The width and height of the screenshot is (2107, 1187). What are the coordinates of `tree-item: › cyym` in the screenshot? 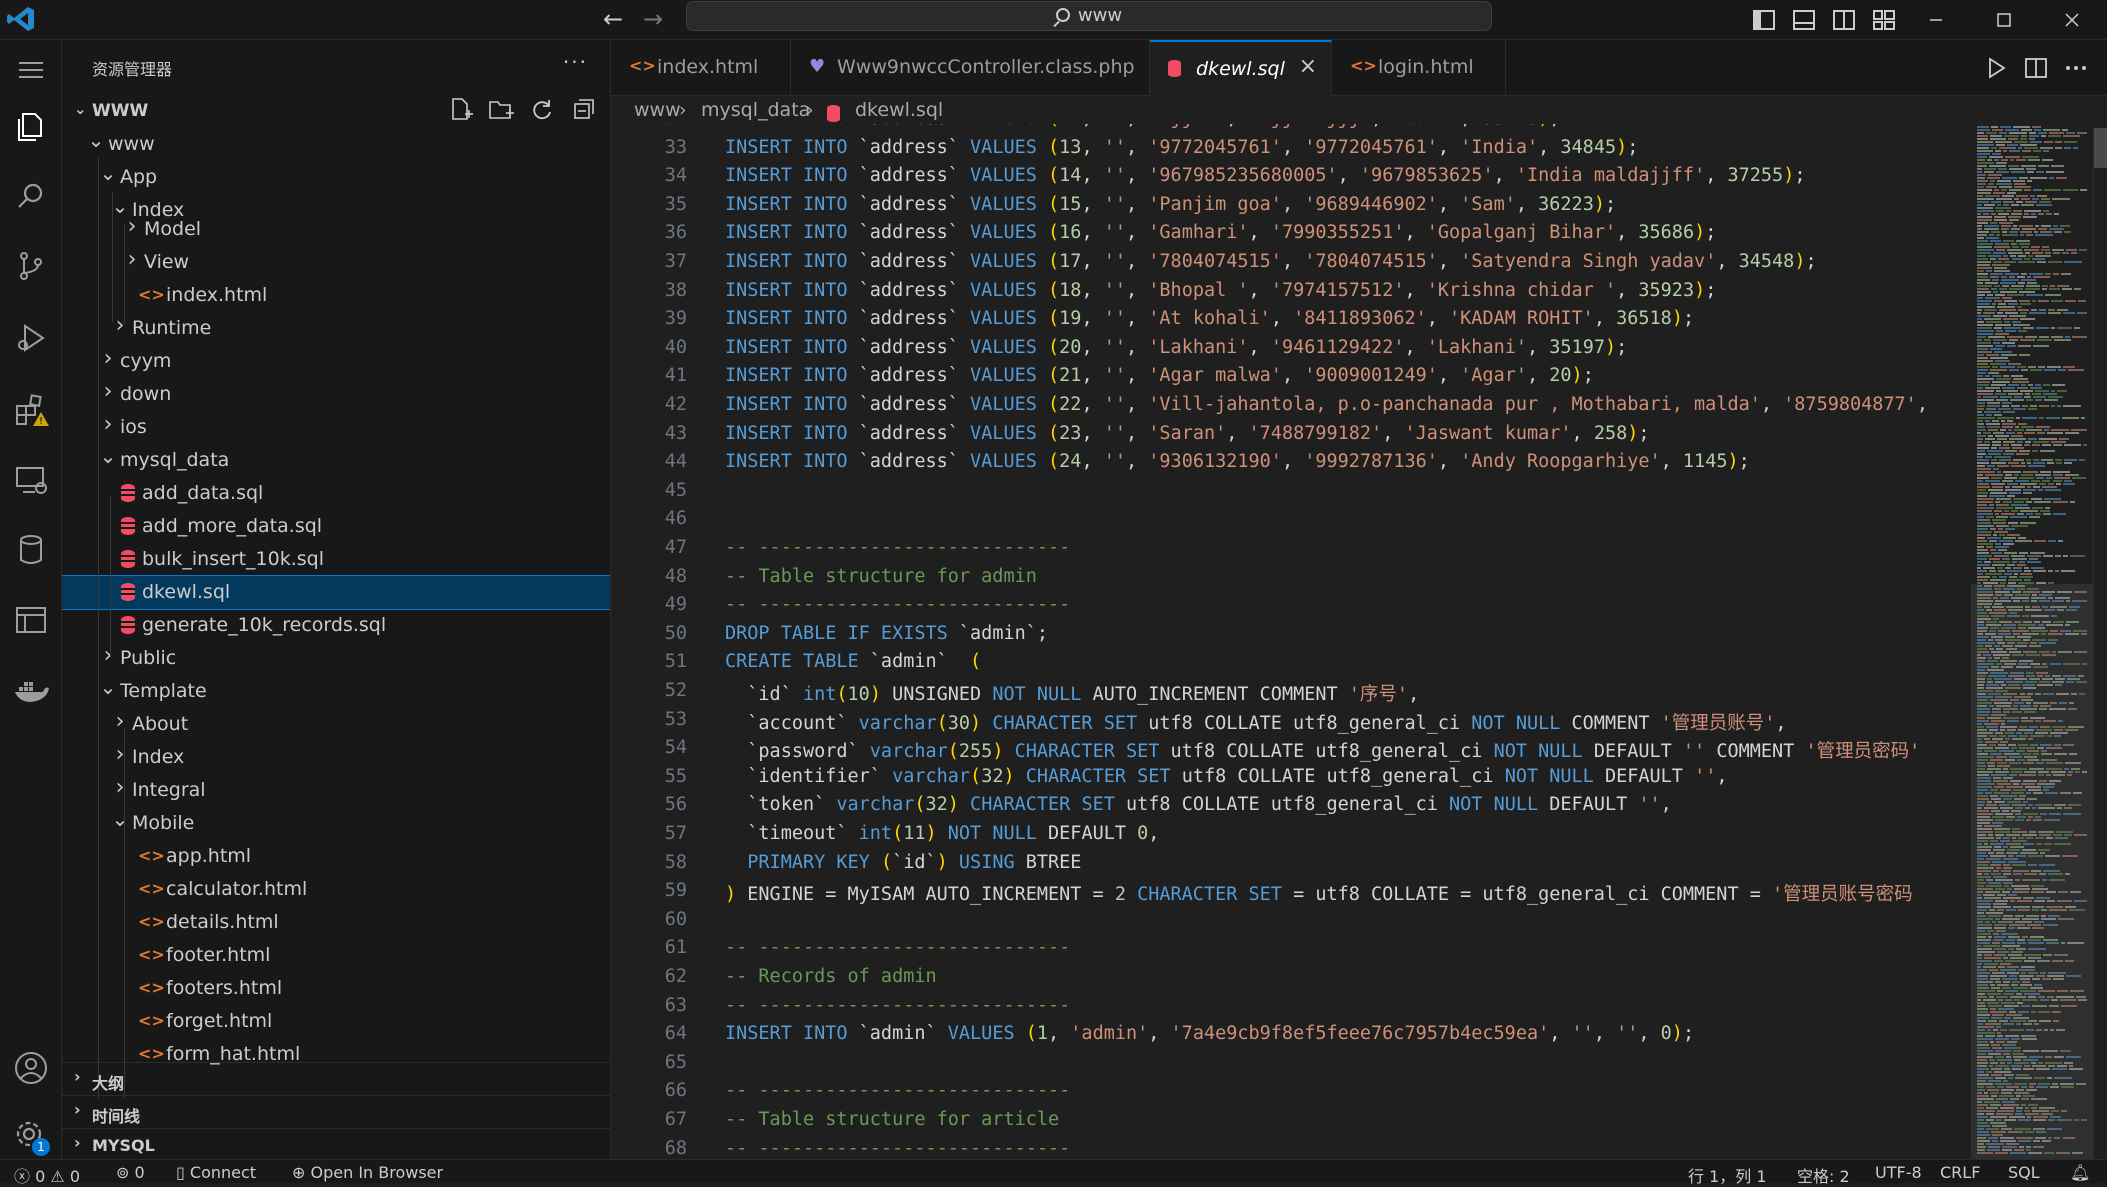 It's located at (336, 361).